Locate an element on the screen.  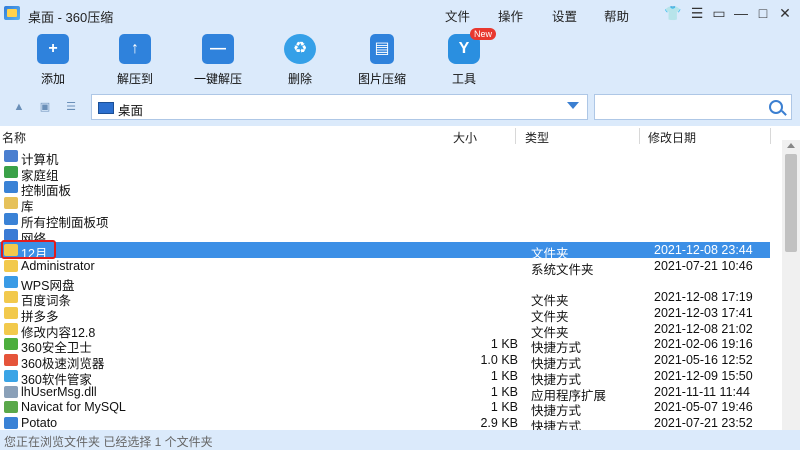
thumbnail-view-icon: ▣ is located at coordinates (45, 107).